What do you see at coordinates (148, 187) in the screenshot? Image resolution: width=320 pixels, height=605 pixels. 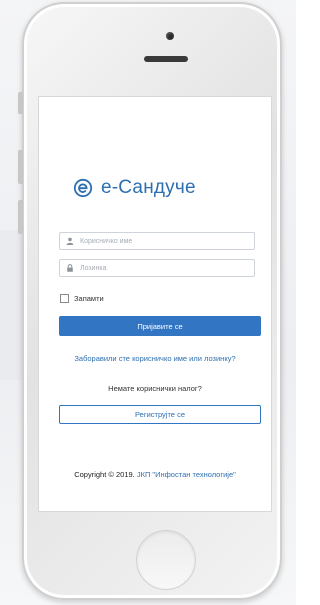 I see `brand-name: е-Сандуче` at bounding box center [148, 187].